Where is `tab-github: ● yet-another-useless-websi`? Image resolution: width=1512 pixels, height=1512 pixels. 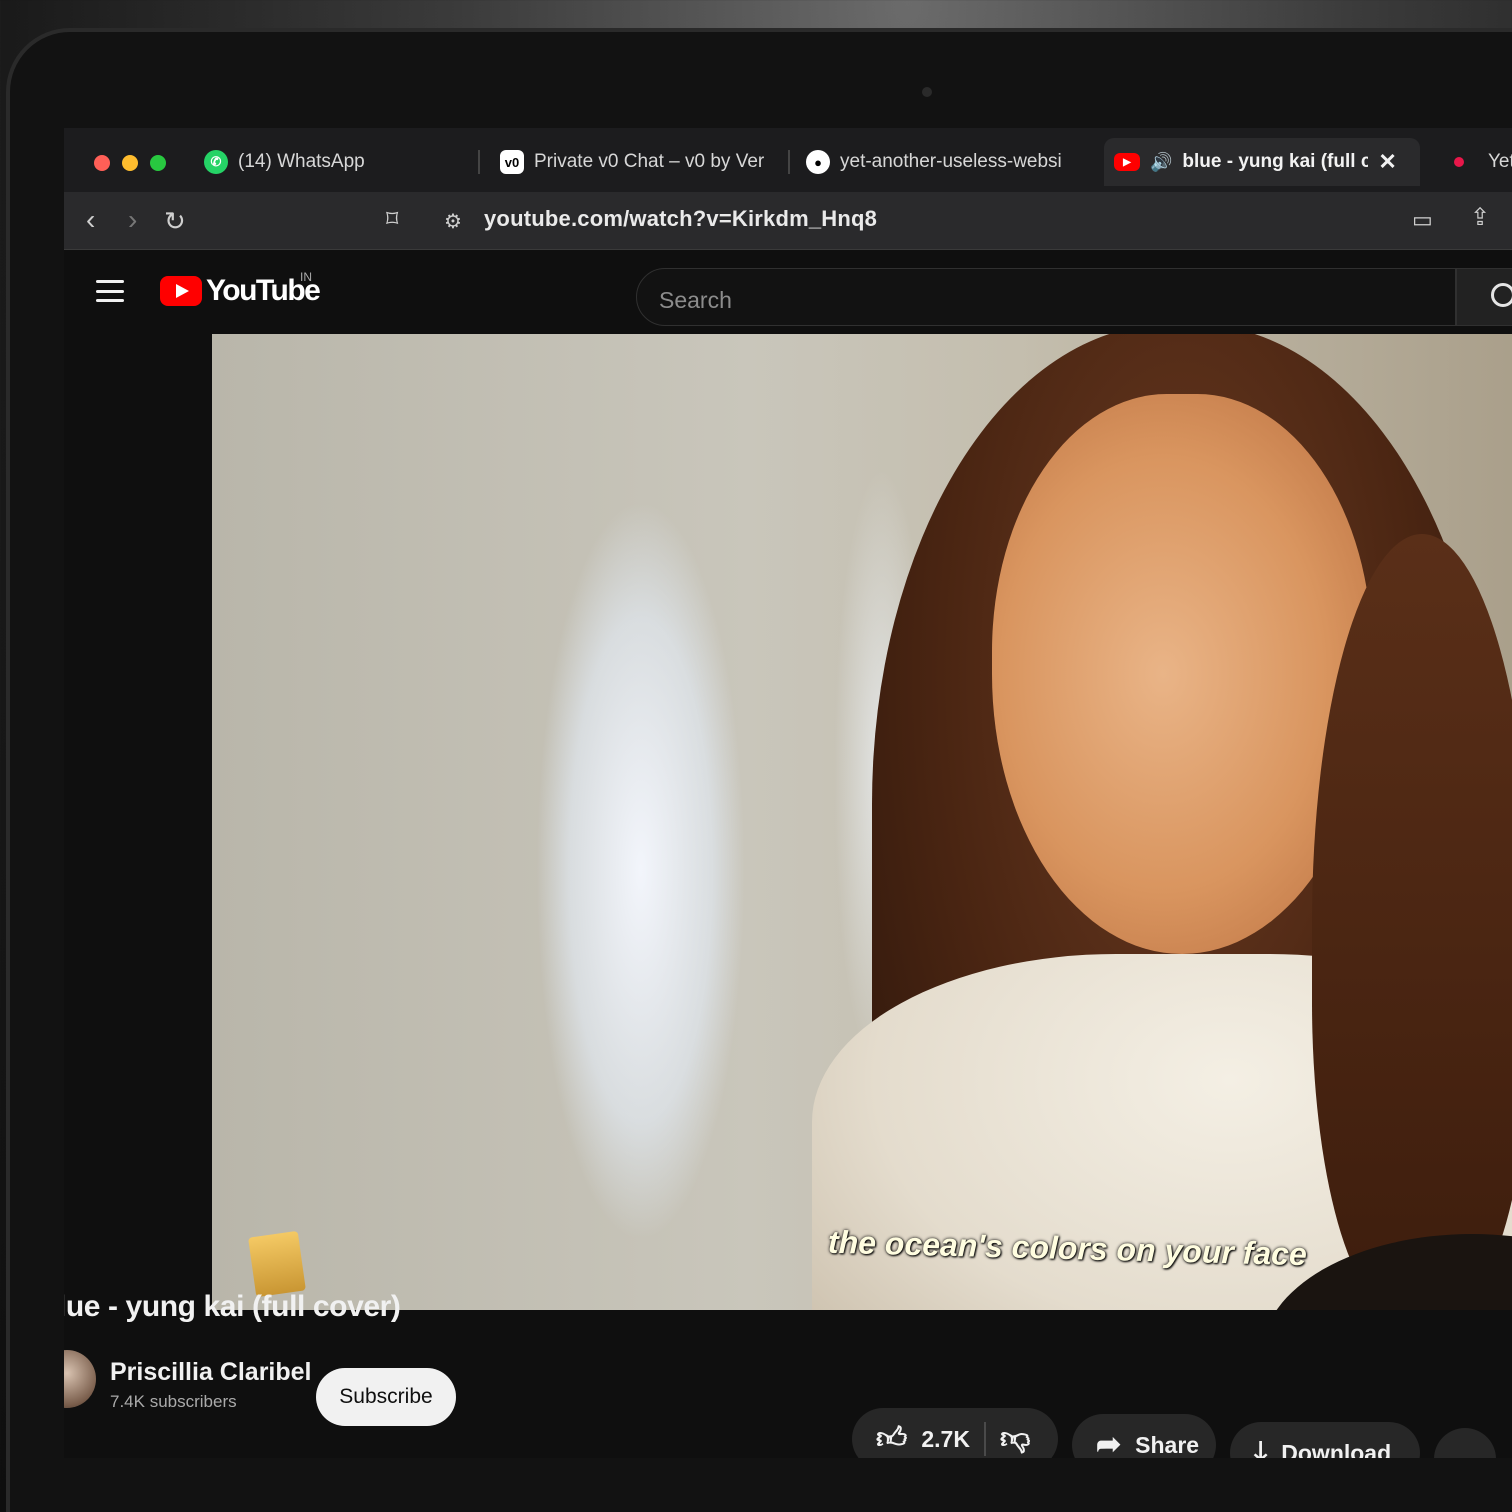 tab-github: ● yet-another-useless-websi is located at coordinates (941, 162).